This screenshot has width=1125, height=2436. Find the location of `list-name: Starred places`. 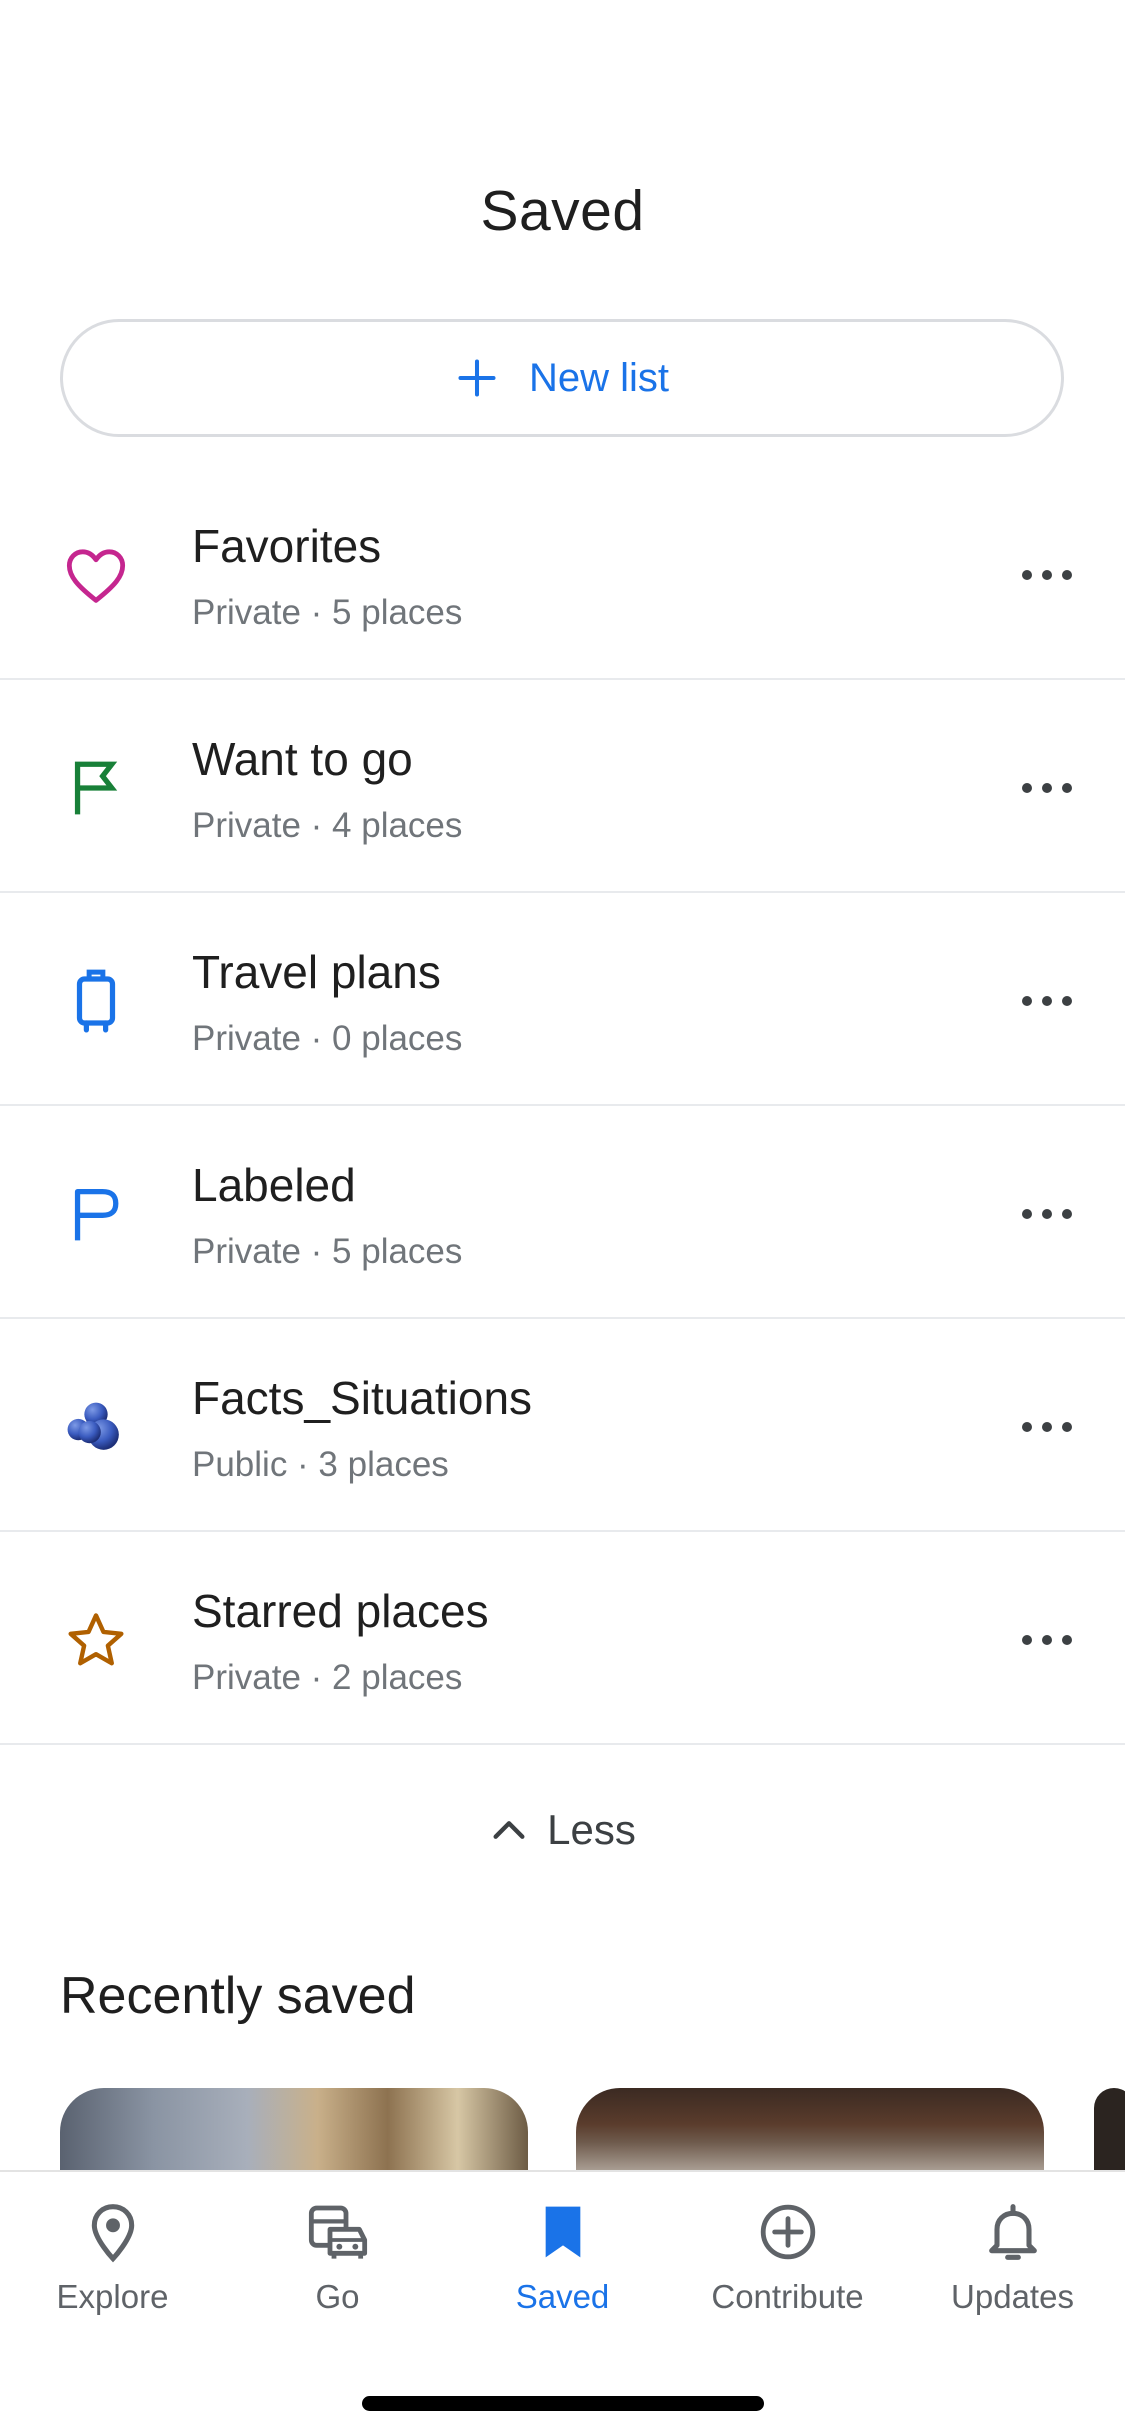

list-name: Starred places is located at coordinates (340, 1611).